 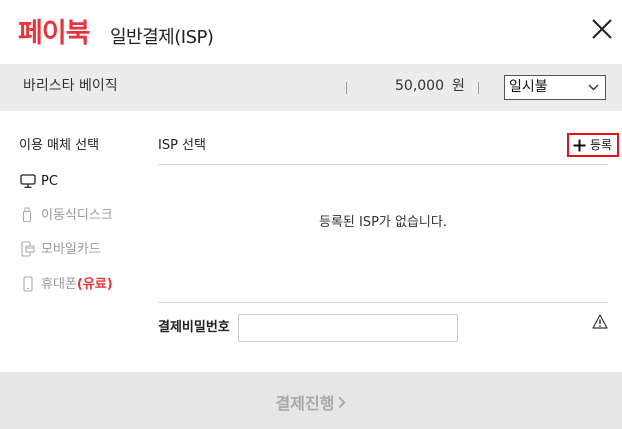 What do you see at coordinates (71, 249) in the screenshot?
I see `media-item-label: 모바일카드` at bounding box center [71, 249].